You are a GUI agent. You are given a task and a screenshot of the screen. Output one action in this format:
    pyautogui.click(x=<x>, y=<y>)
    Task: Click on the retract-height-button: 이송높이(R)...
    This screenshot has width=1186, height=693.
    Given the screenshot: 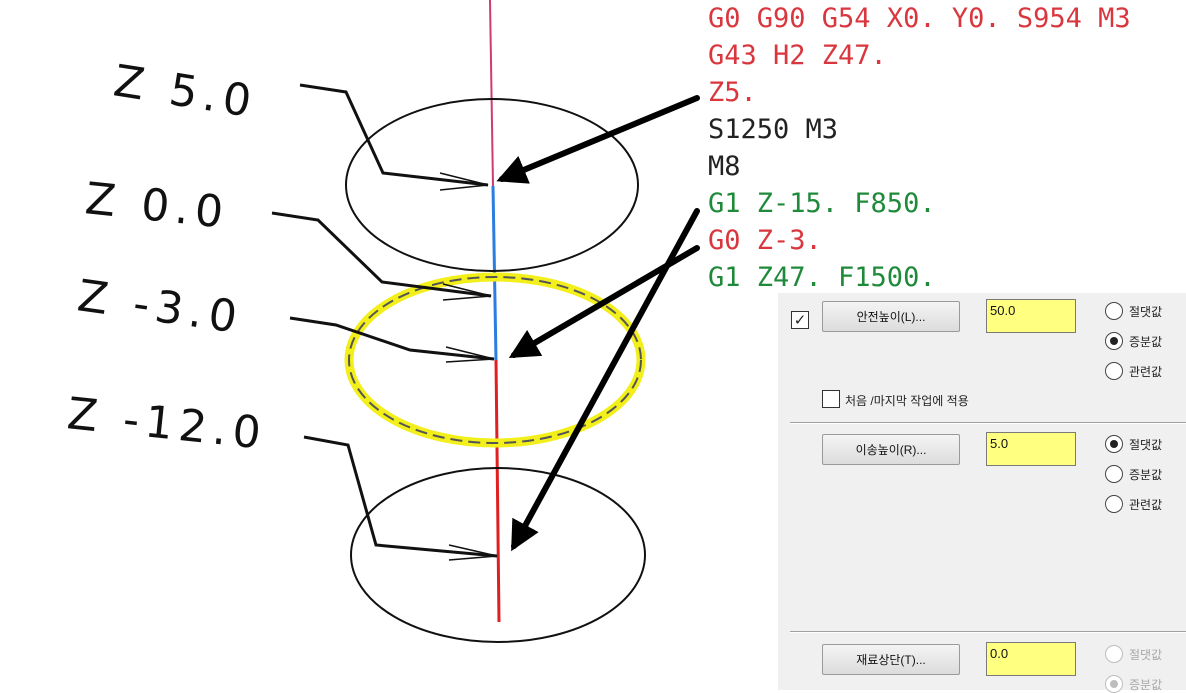 What is the action you would take?
    pyautogui.click(x=891, y=449)
    